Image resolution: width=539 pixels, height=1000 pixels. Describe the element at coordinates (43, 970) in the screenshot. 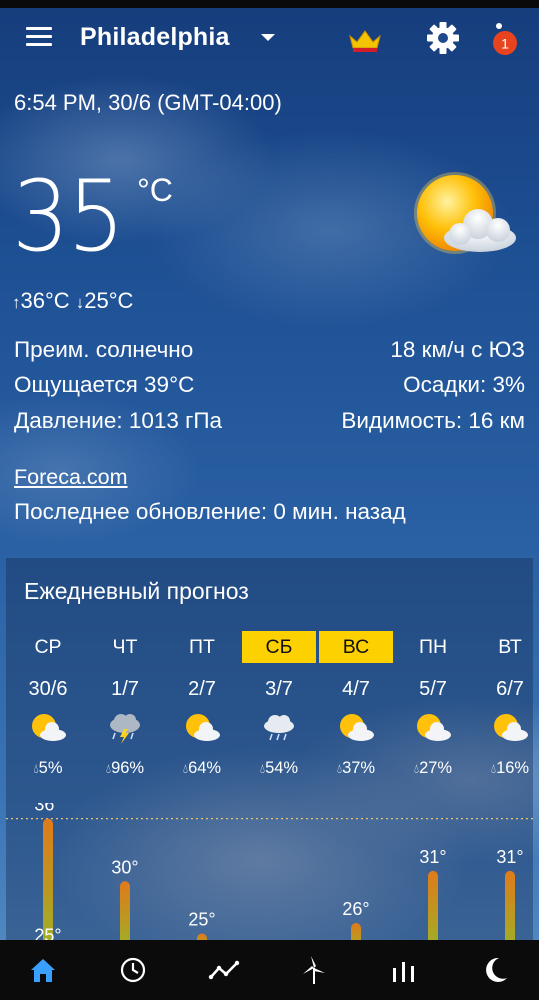

I see `home-icon` at that location.